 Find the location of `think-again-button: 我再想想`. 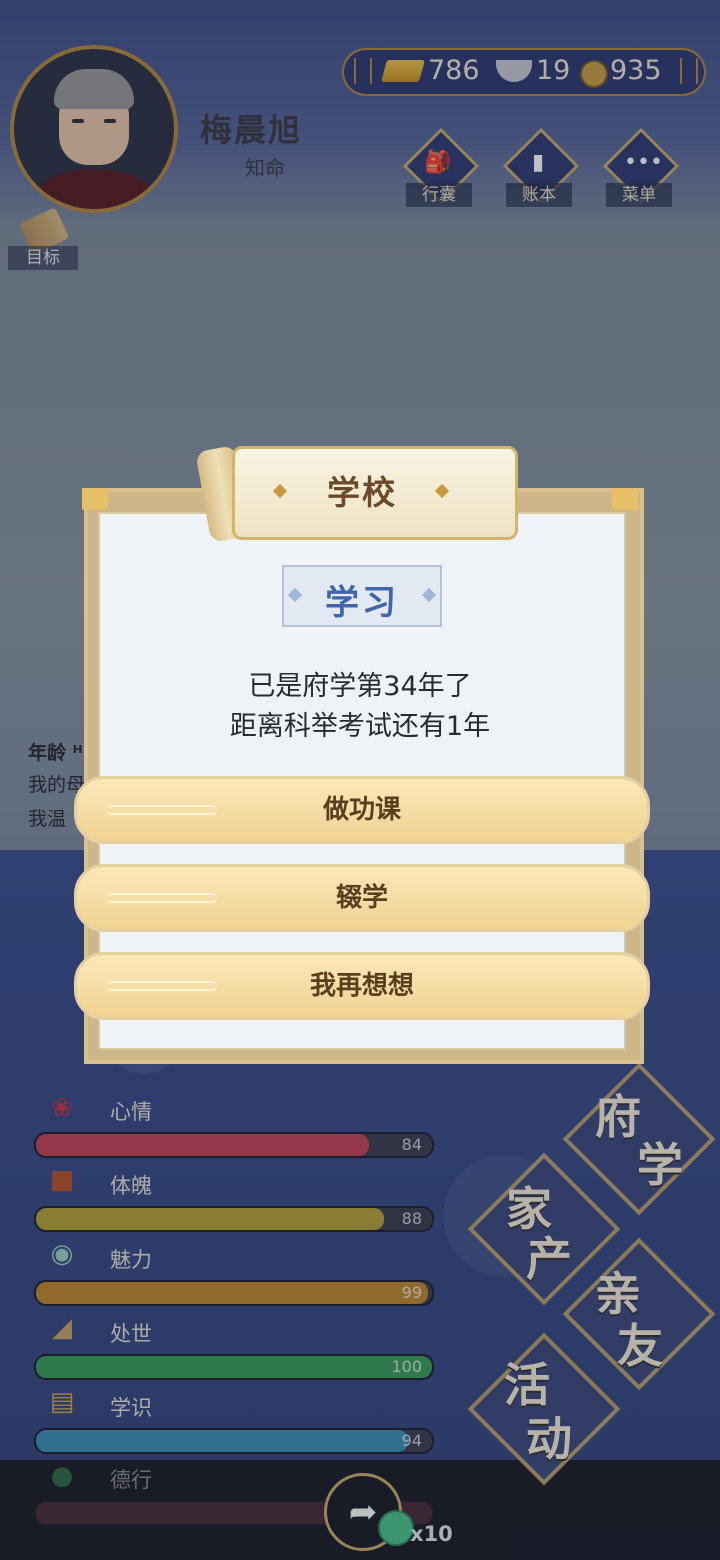

think-again-button: 我再想想 is located at coordinates (362, 986).